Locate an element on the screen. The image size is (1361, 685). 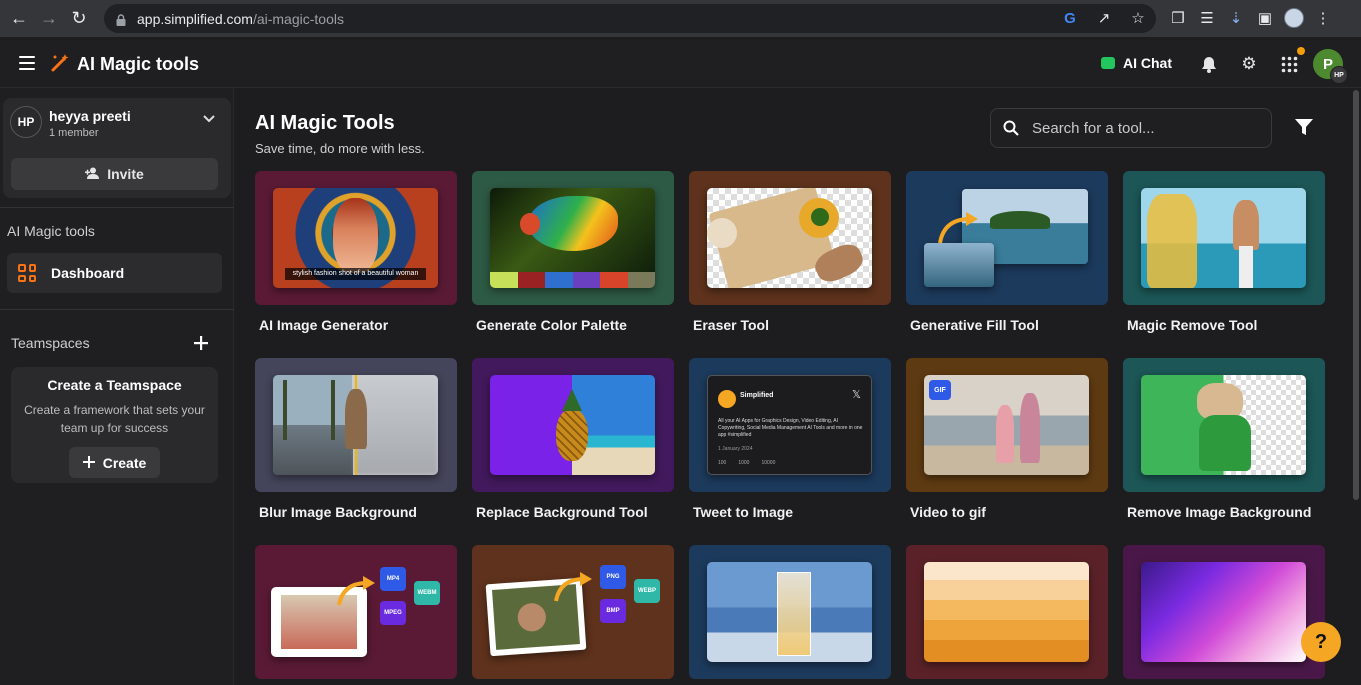
format-badge: PNG is located at coordinates (613, 577).